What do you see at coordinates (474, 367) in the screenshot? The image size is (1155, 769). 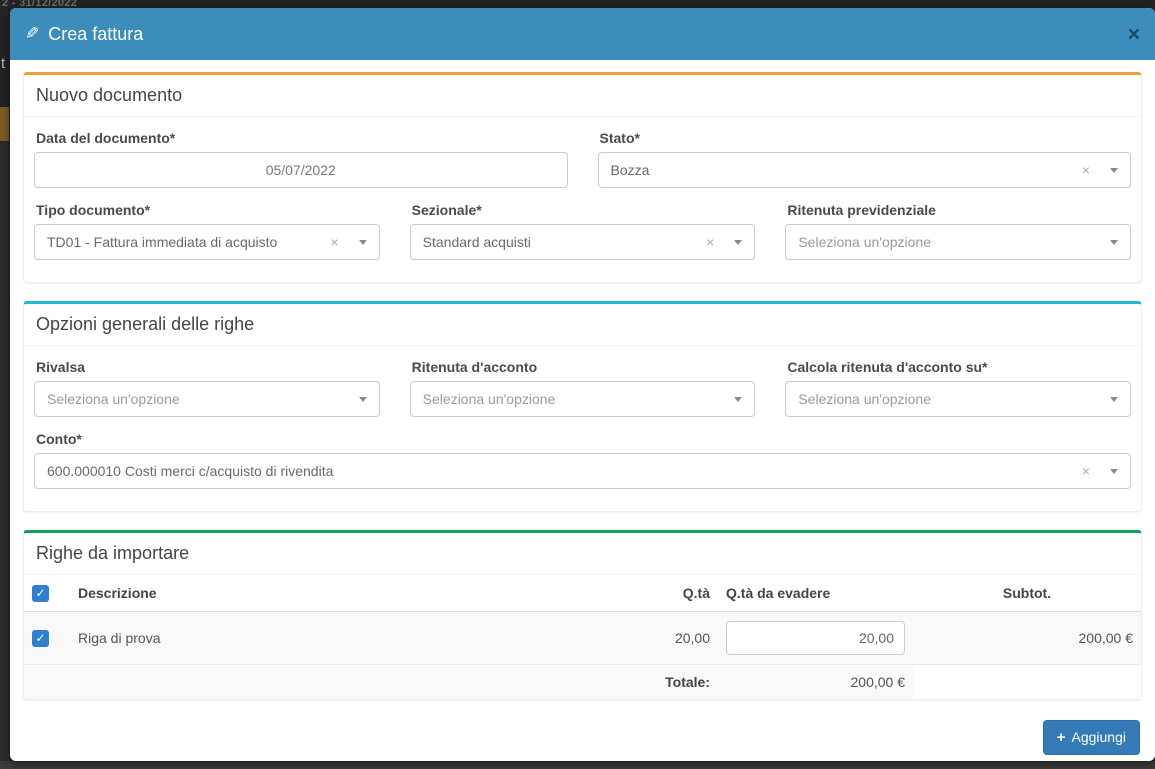 I see `field-label: Ritenuta d'acconto` at bounding box center [474, 367].